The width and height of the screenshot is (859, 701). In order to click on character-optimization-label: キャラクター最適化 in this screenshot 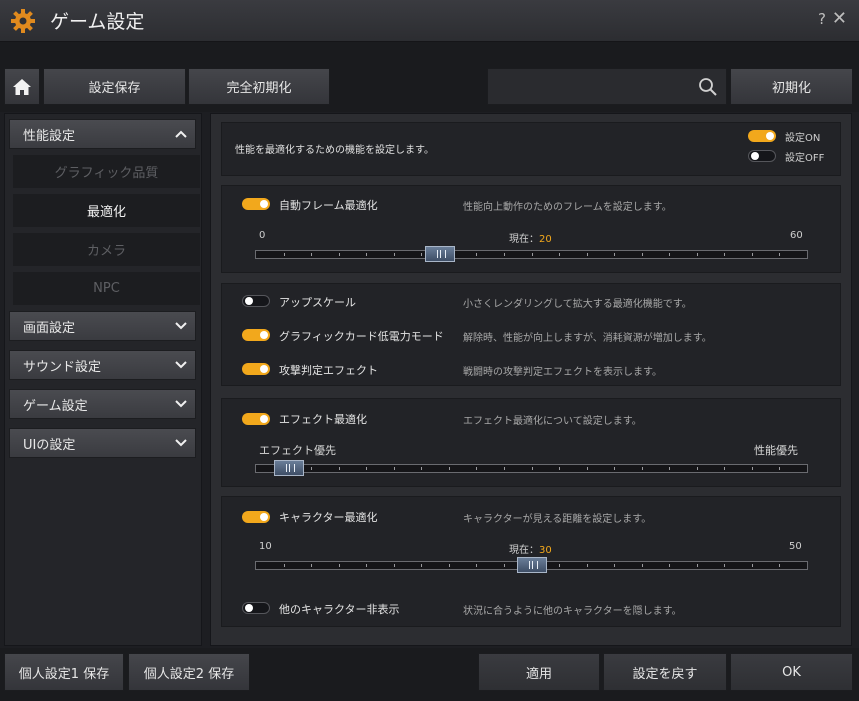, I will do `click(328, 517)`.